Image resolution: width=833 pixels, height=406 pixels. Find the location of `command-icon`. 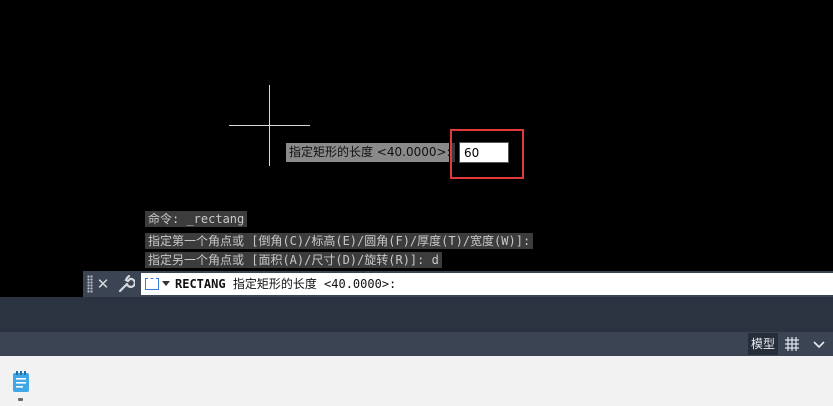

command-icon is located at coordinates (152, 284).